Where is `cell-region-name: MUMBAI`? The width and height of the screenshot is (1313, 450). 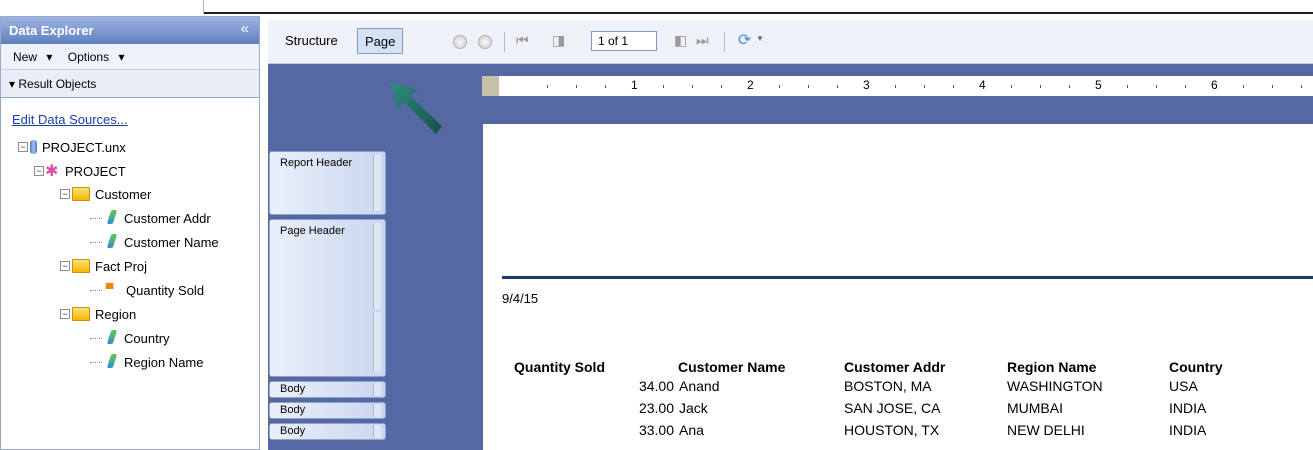
cell-region-name: MUMBAI is located at coordinates (1035, 408).